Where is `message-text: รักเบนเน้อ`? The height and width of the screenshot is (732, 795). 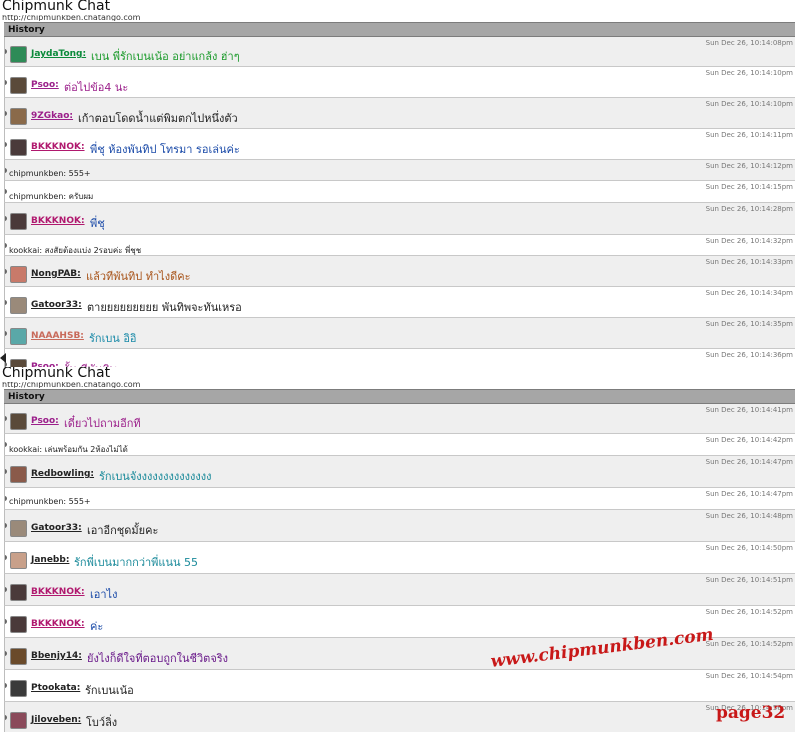
message-text: รักเบนเน้อ is located at coordinates (109, 690).